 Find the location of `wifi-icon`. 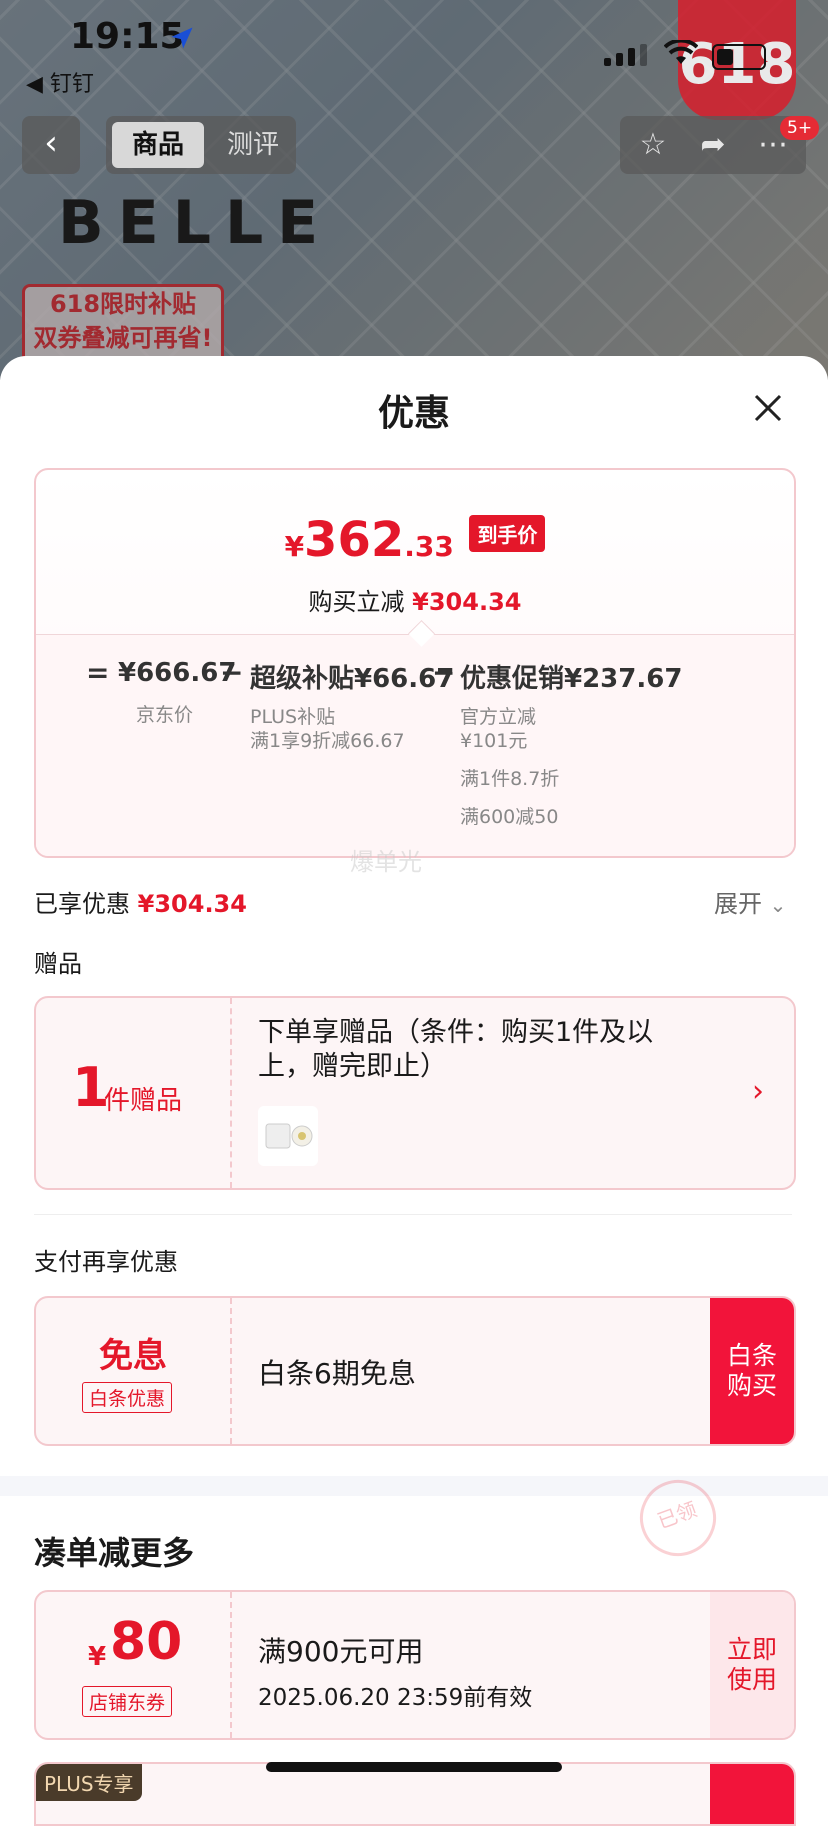

wifi-icon is located at coordinates (681, 52).